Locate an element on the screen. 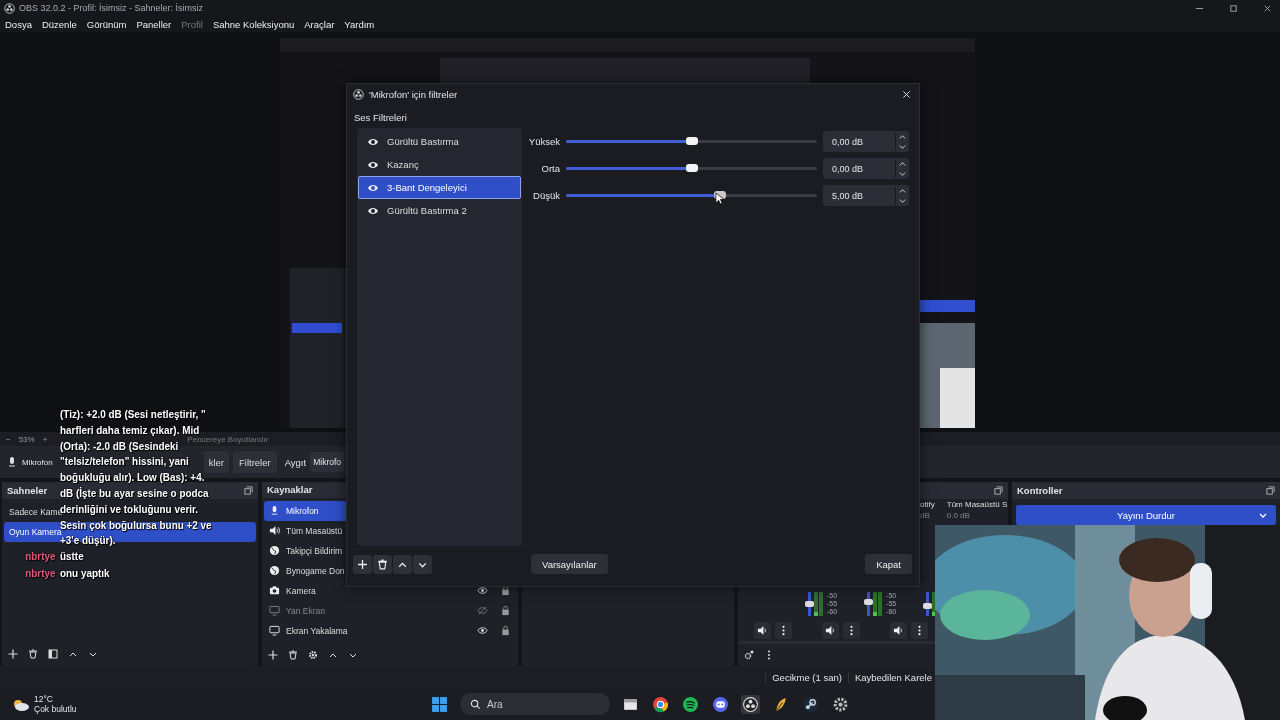  close-icon is located at coordinates (1267, 8).